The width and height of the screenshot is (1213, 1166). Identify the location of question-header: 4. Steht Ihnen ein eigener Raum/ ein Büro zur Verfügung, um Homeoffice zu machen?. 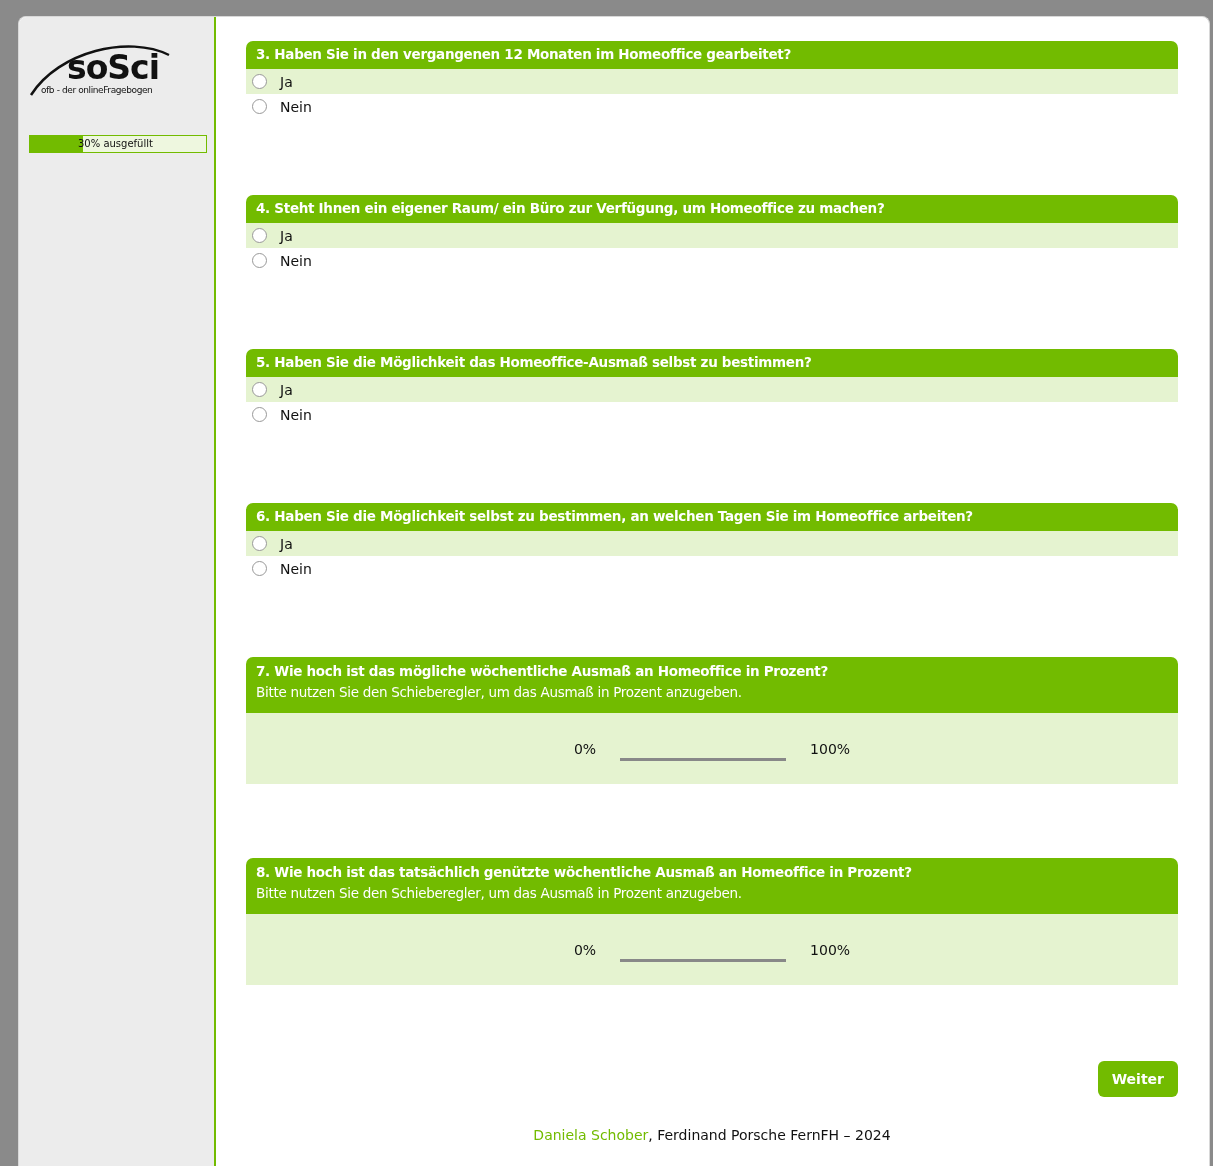
(712, 209).